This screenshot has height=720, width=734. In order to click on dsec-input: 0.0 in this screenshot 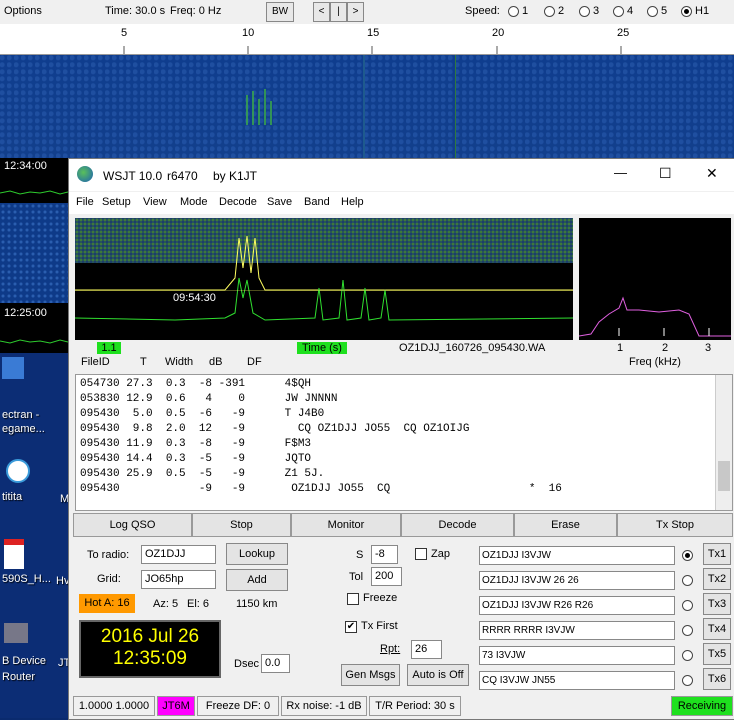, I will do `click(275, 663)`.